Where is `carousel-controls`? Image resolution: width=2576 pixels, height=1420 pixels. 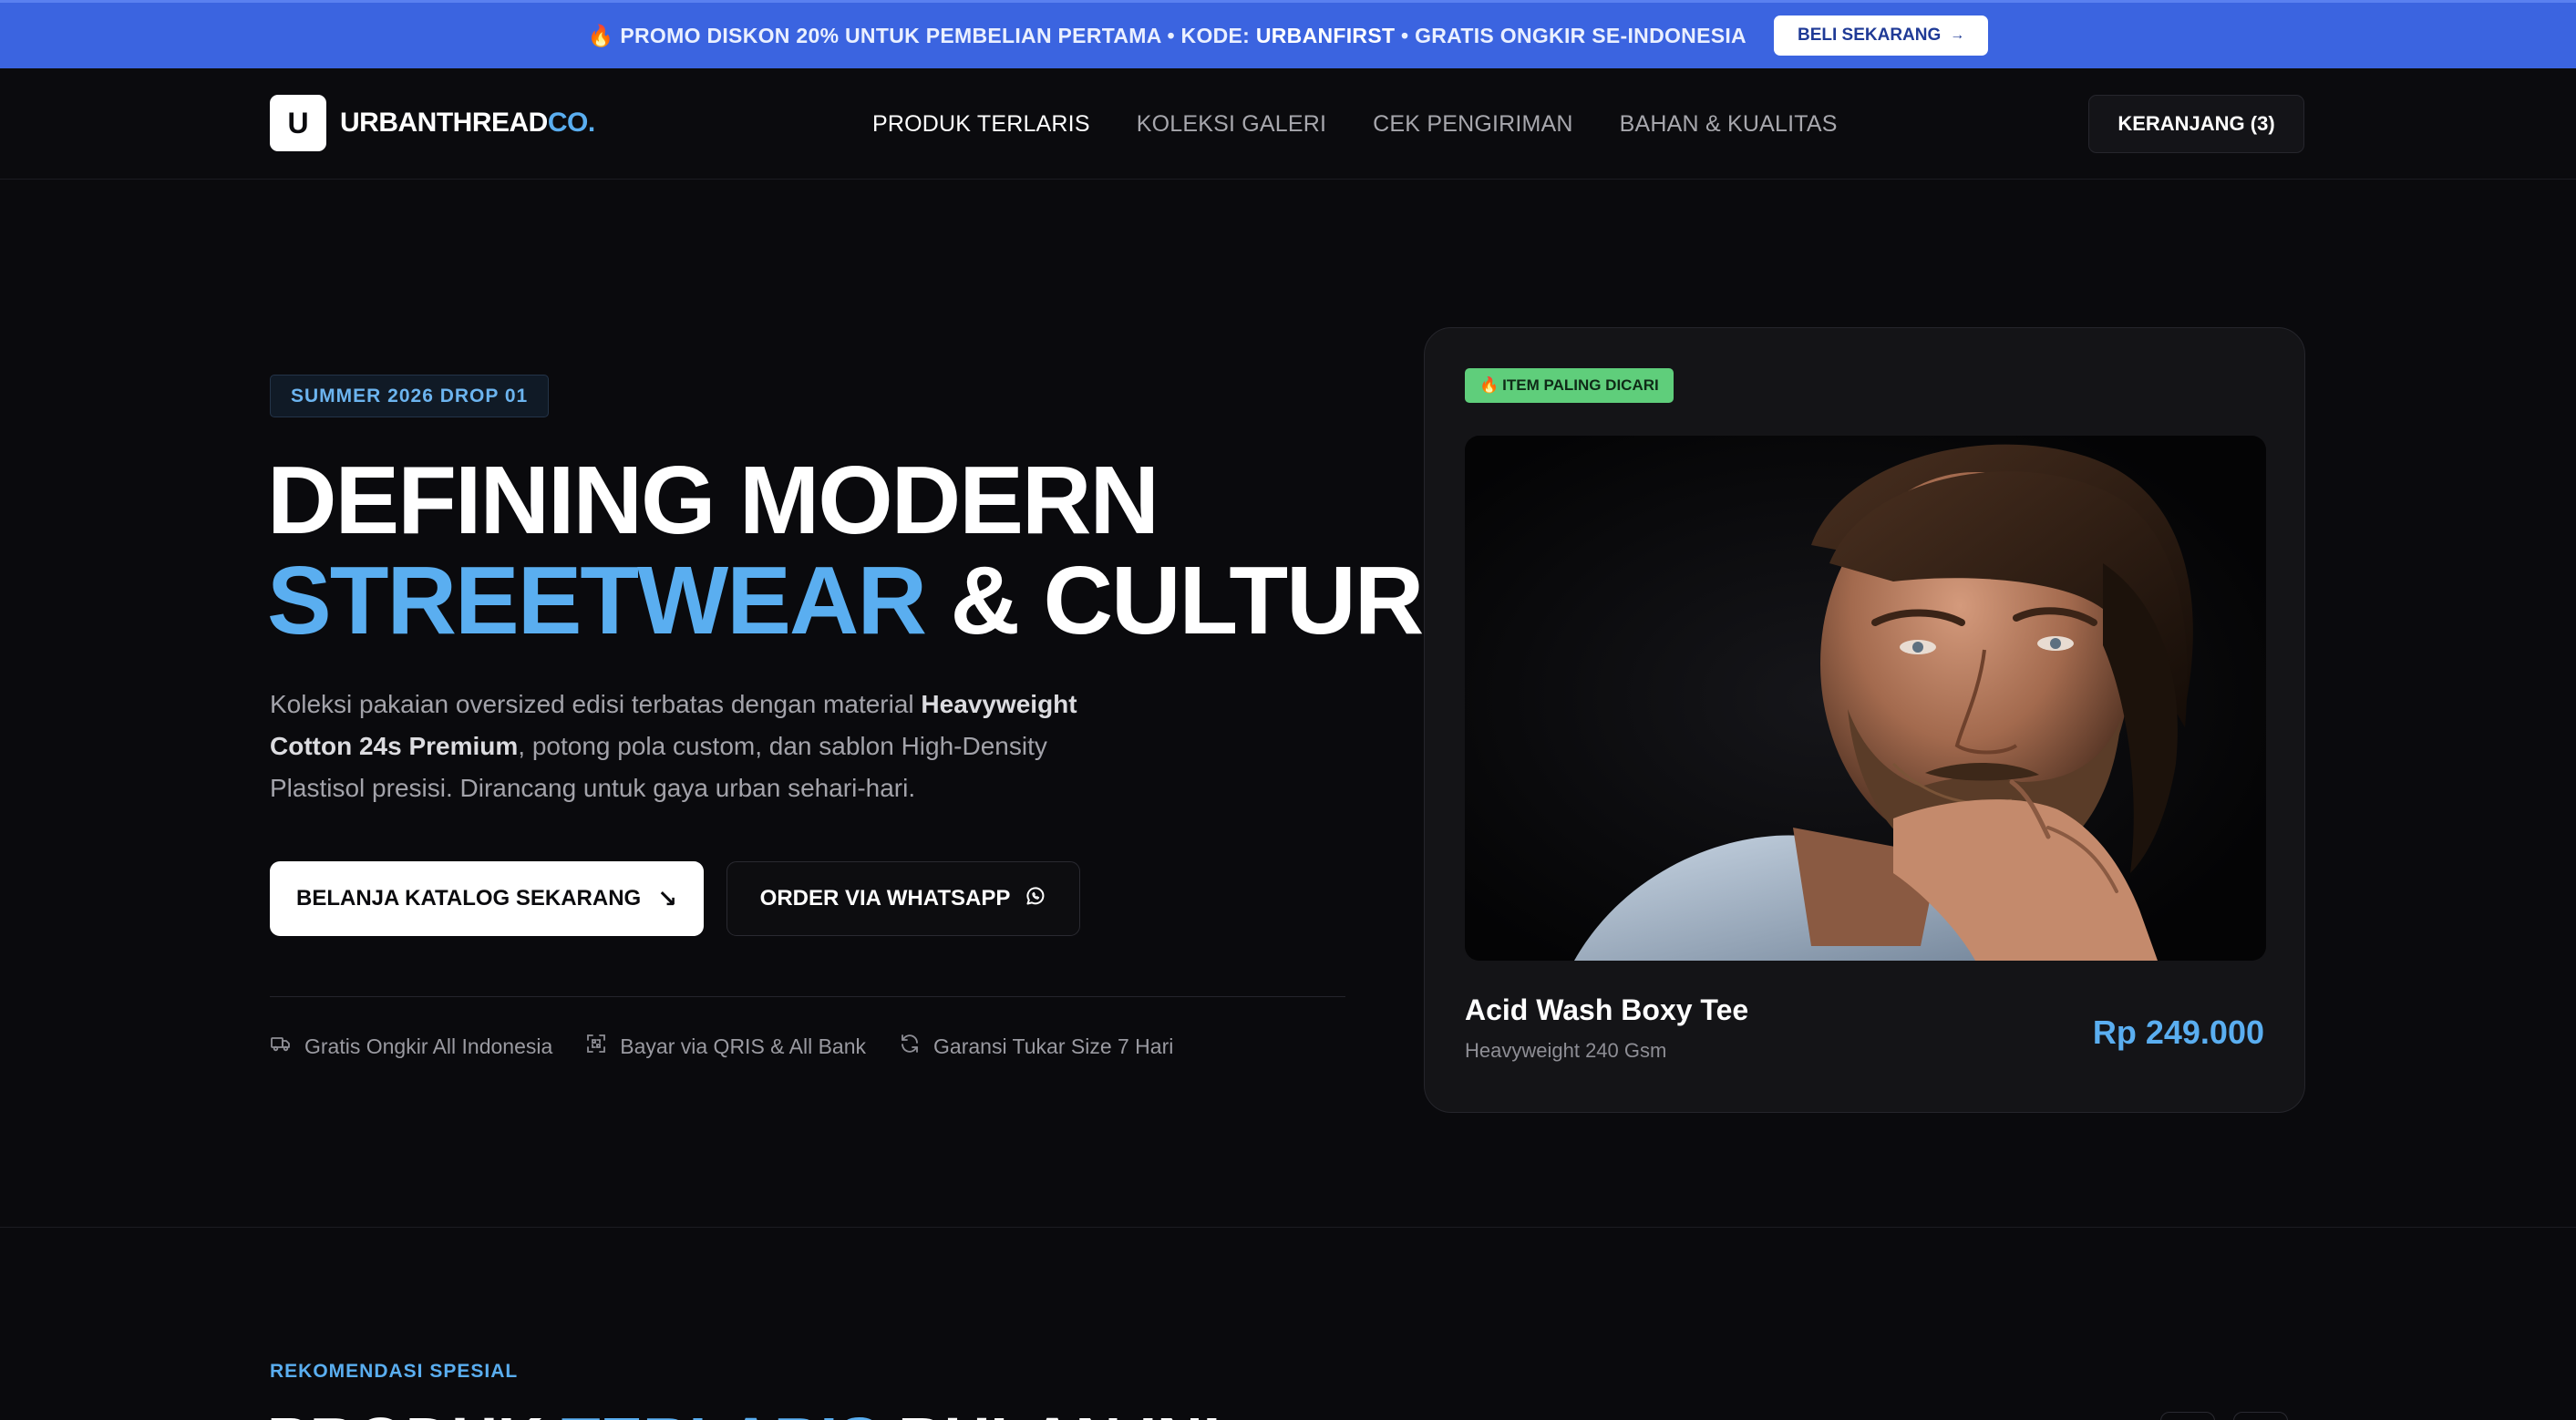 carousel-controls is located at coordinates (2224, 1416).